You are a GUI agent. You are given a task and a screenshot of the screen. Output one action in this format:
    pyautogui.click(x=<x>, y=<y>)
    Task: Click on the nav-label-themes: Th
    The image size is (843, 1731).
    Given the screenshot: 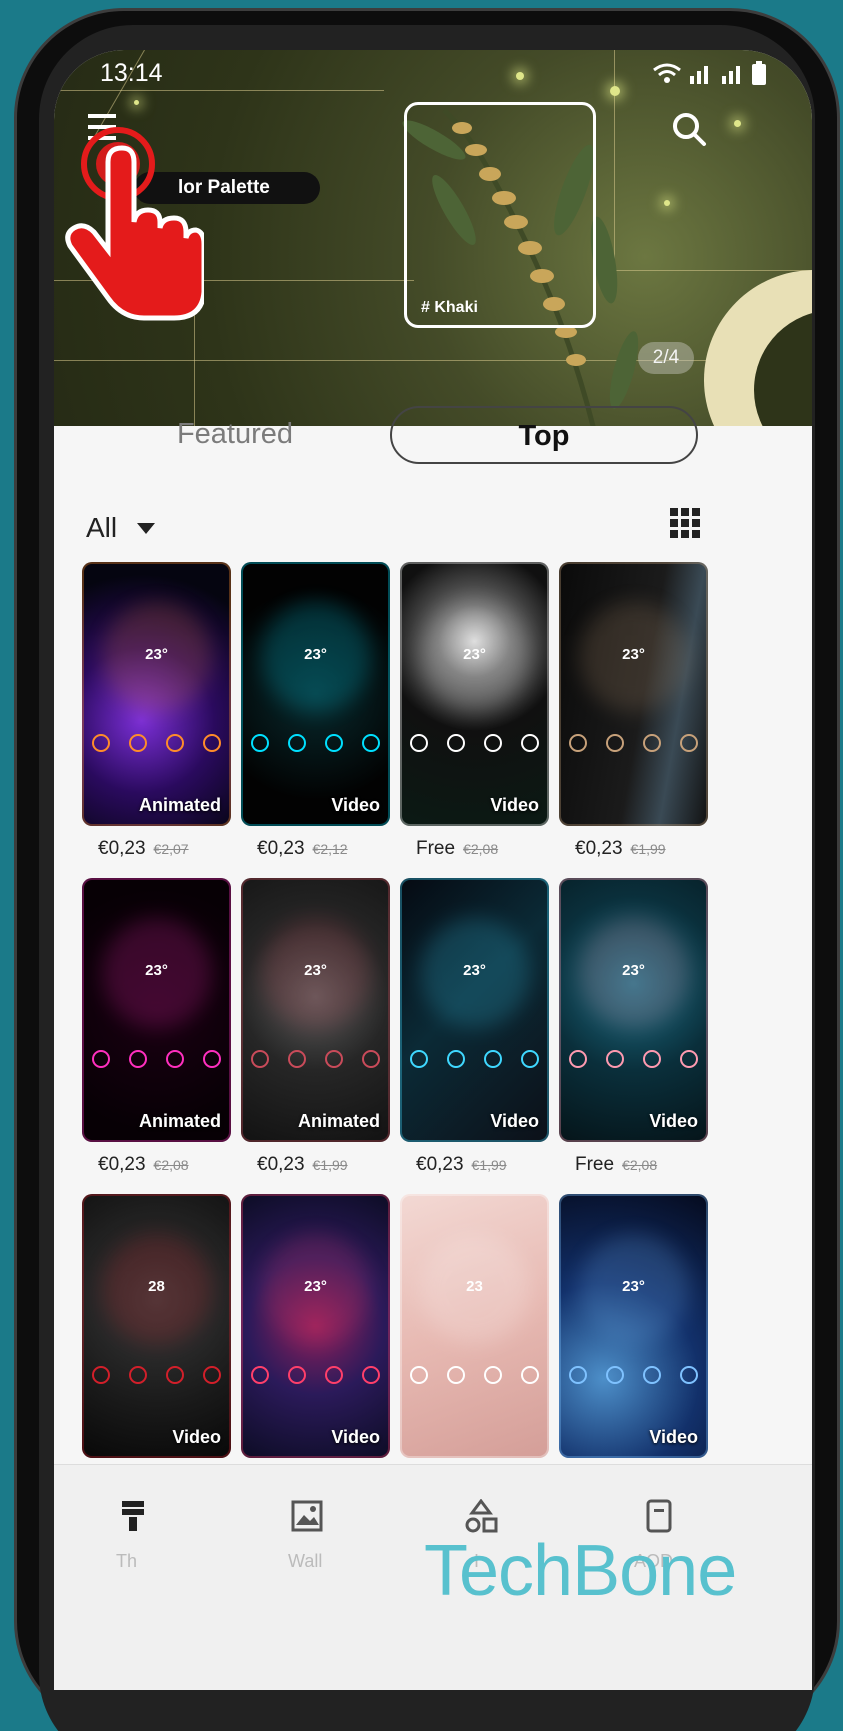 What is the action you would take?
    pyautogui.click(x=127, y=1561)
    